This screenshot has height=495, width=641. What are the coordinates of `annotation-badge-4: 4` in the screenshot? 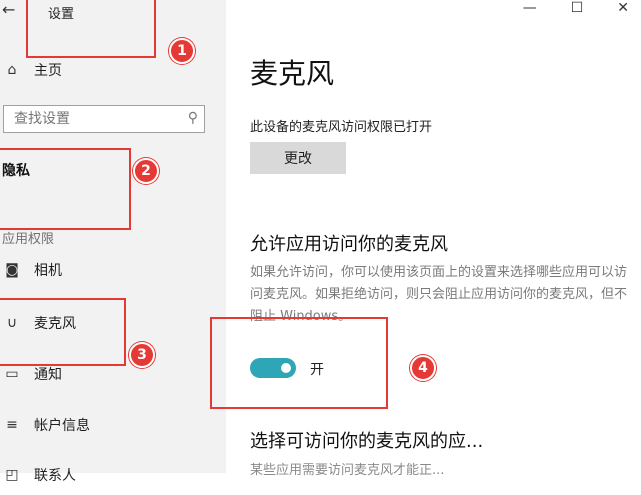 It's located at (423, 368).